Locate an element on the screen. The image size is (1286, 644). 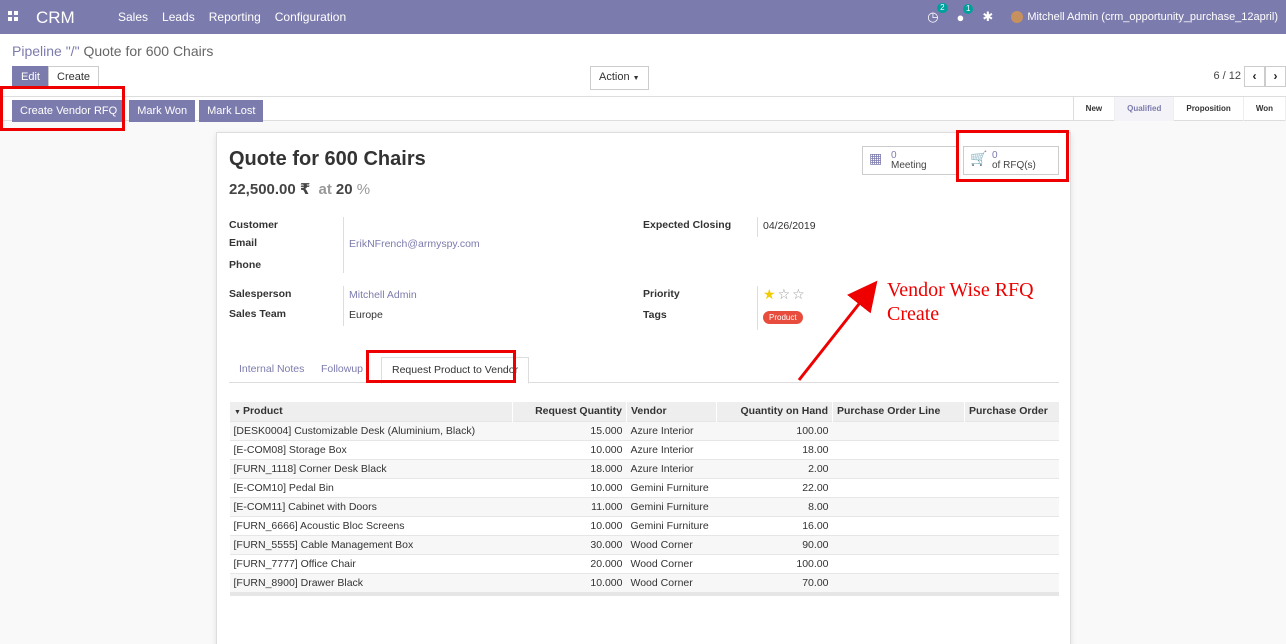
annotation-line-2: Create is located at coordinates (913, 314).